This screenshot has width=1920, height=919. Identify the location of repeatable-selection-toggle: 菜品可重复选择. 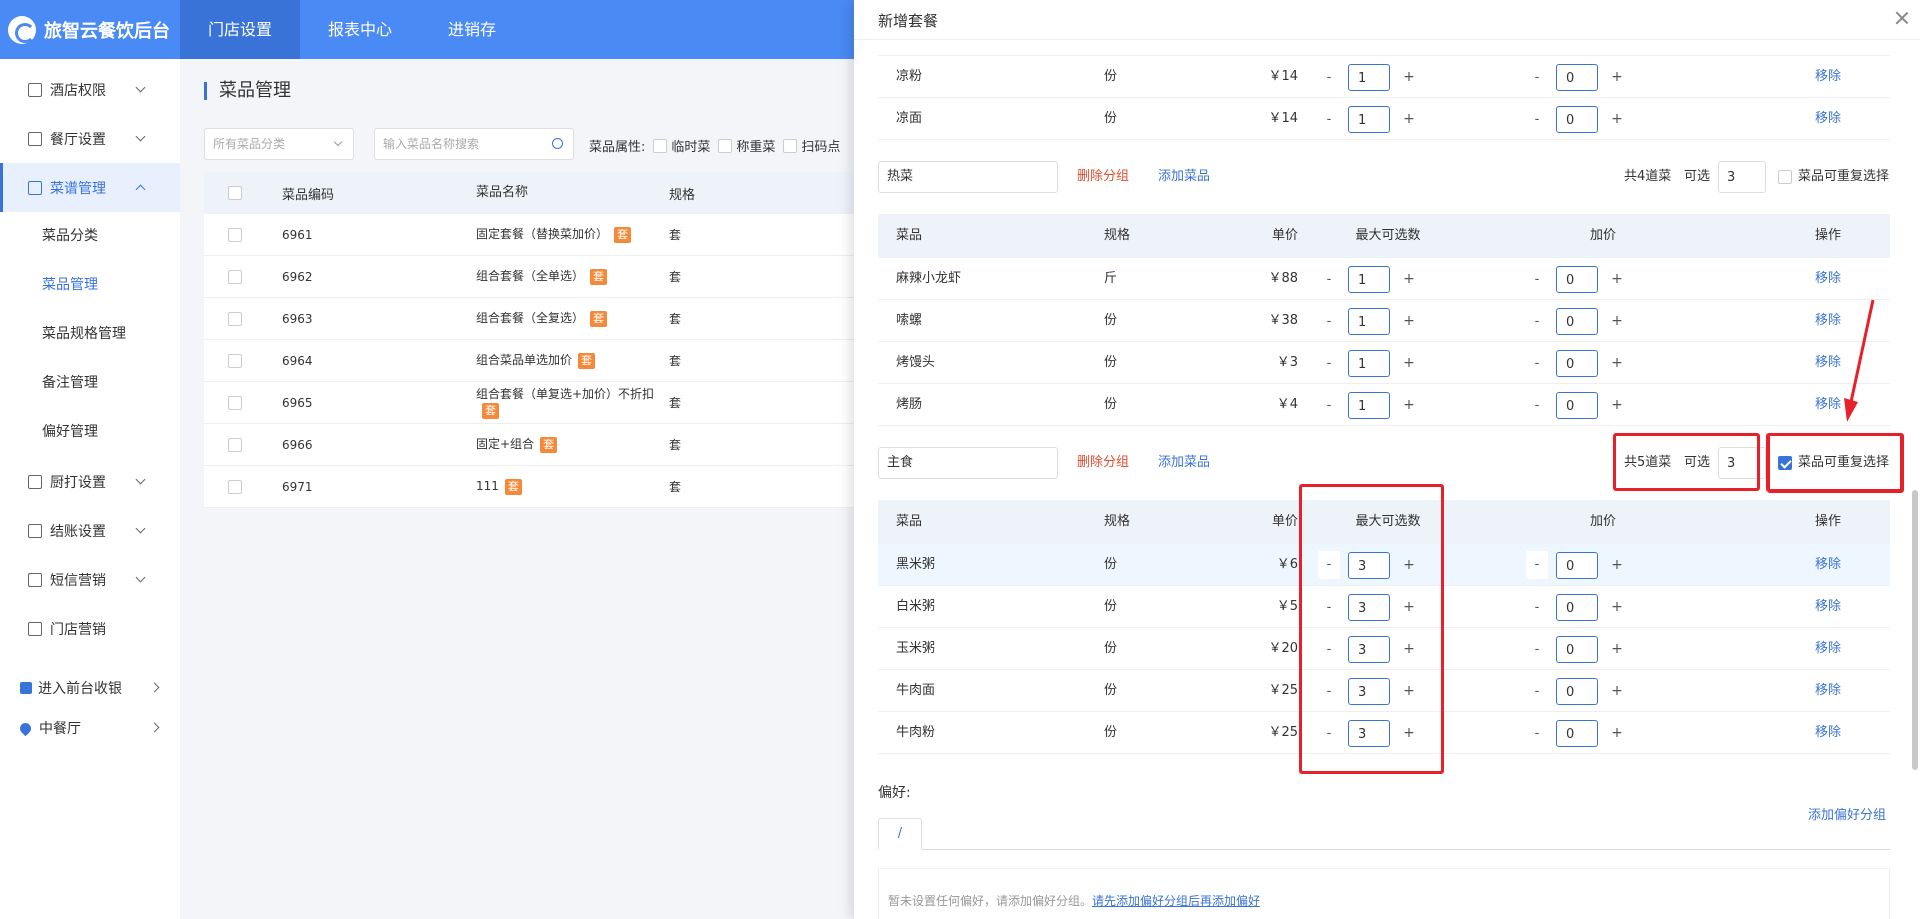
(1833, 177).